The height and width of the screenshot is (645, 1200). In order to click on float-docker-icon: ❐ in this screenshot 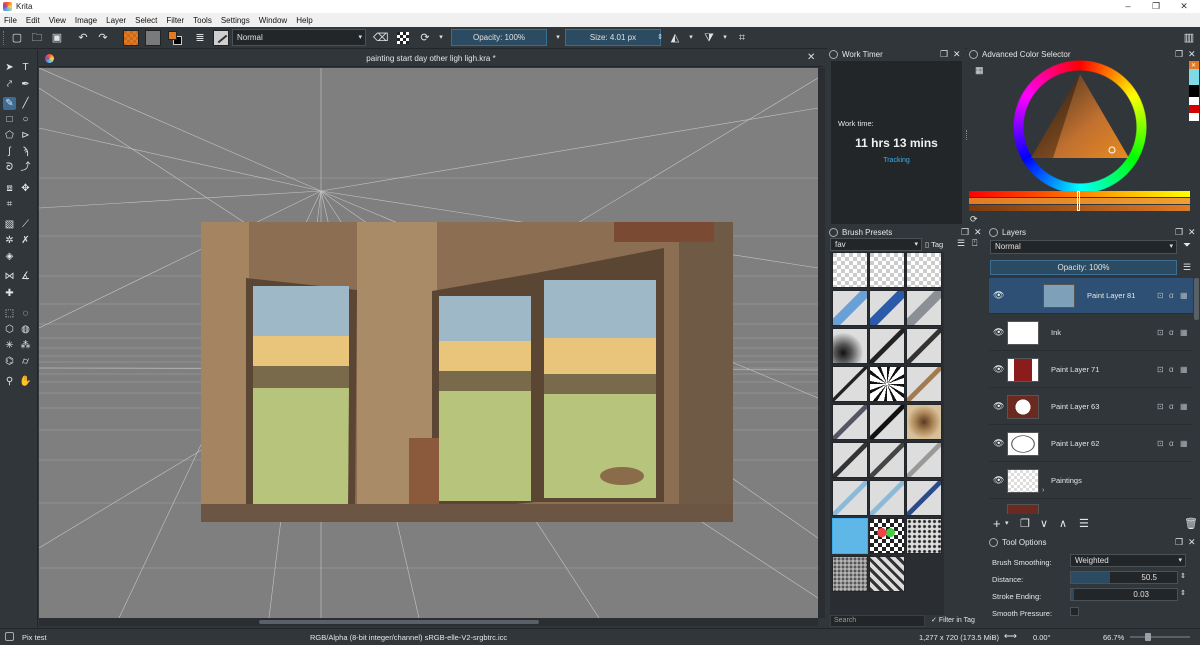, I will do `click(1179, 232)`.